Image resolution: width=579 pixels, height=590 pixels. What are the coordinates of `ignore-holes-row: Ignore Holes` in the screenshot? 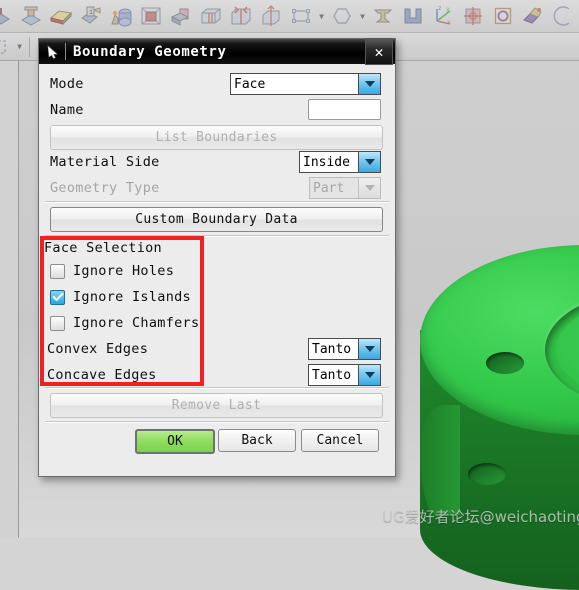 It's located at (112, 271).